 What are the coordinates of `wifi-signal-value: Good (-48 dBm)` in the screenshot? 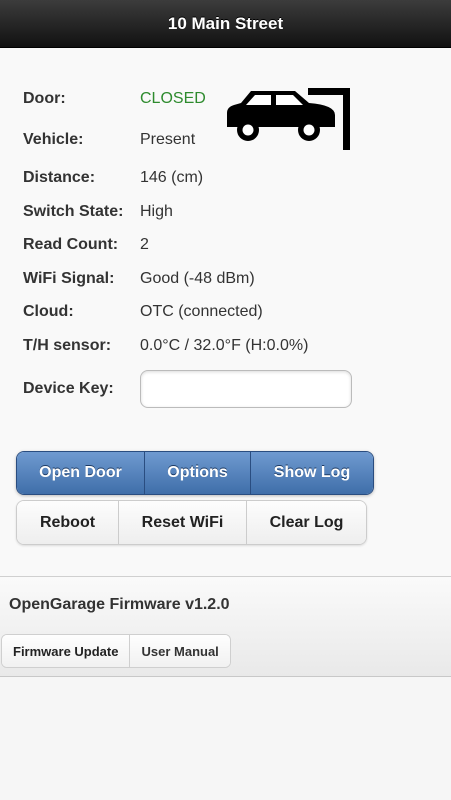 It's located at (197, 278).